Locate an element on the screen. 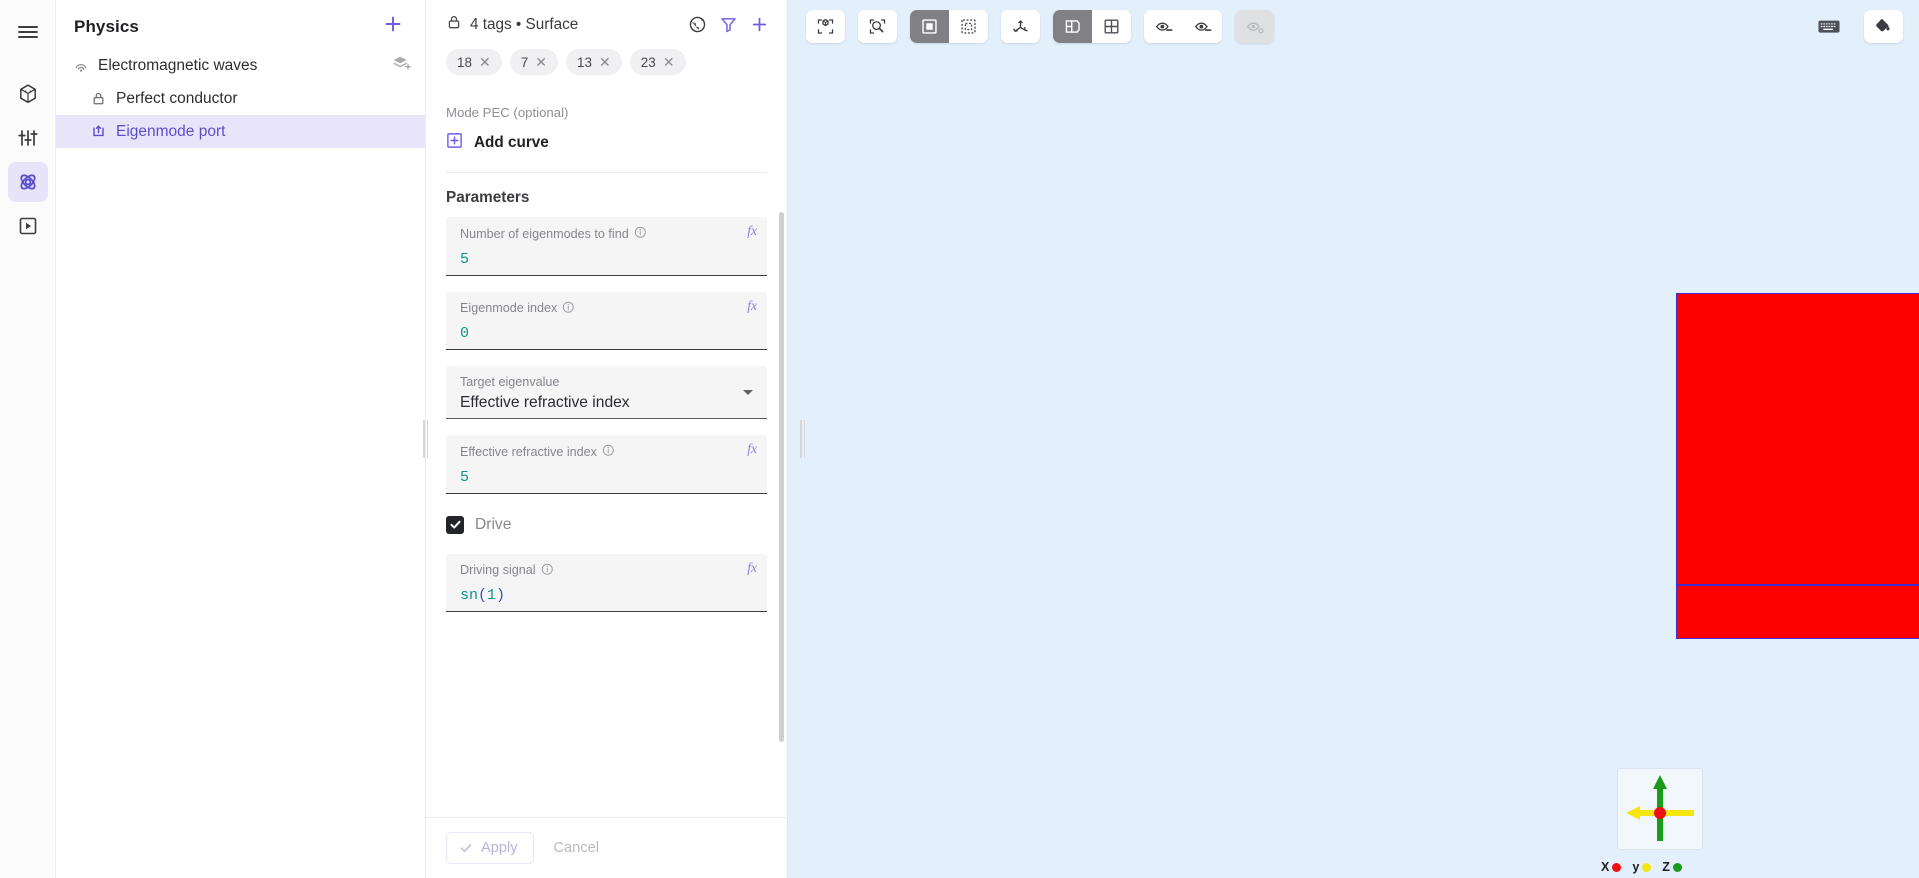 The width and height of the screenshot is (1919, 878). drive-checkbox-row: Drive is located at coordinates (606, 532).